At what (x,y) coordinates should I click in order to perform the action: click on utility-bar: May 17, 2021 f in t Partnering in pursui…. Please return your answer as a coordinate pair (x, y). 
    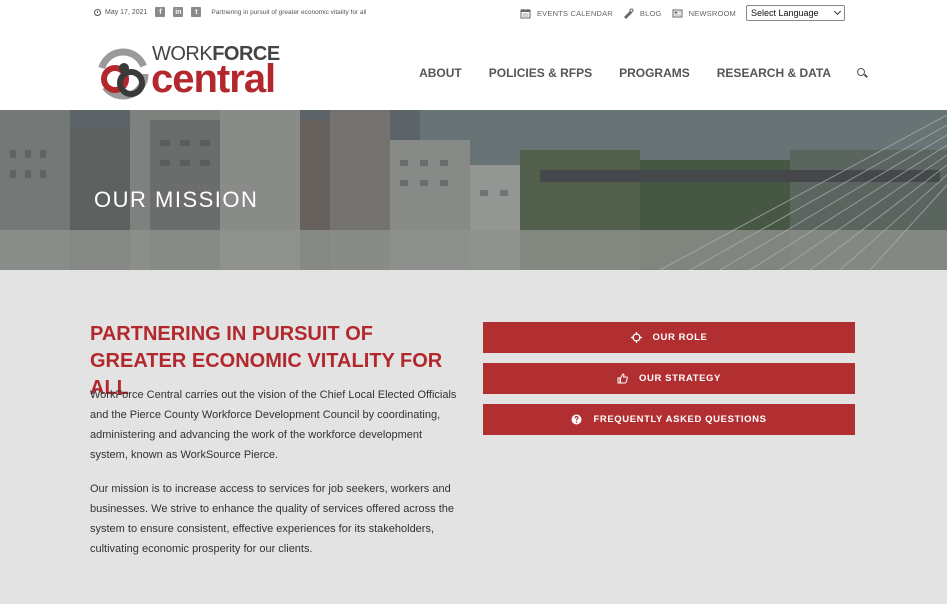
    Looking at the image, I should click on (473, 14).